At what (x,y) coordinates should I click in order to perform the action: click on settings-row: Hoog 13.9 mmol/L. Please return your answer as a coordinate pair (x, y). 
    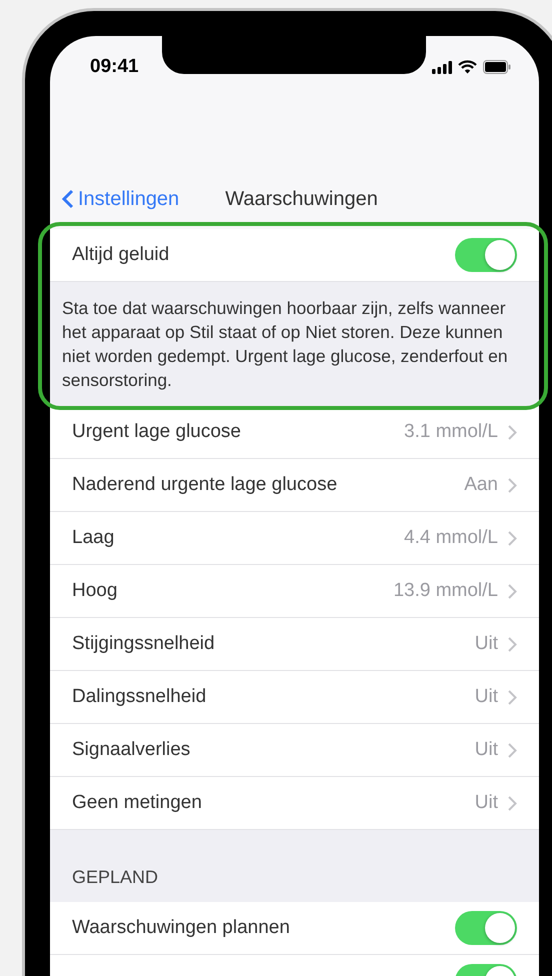
    Looking at the image, I should click on (294, 591).